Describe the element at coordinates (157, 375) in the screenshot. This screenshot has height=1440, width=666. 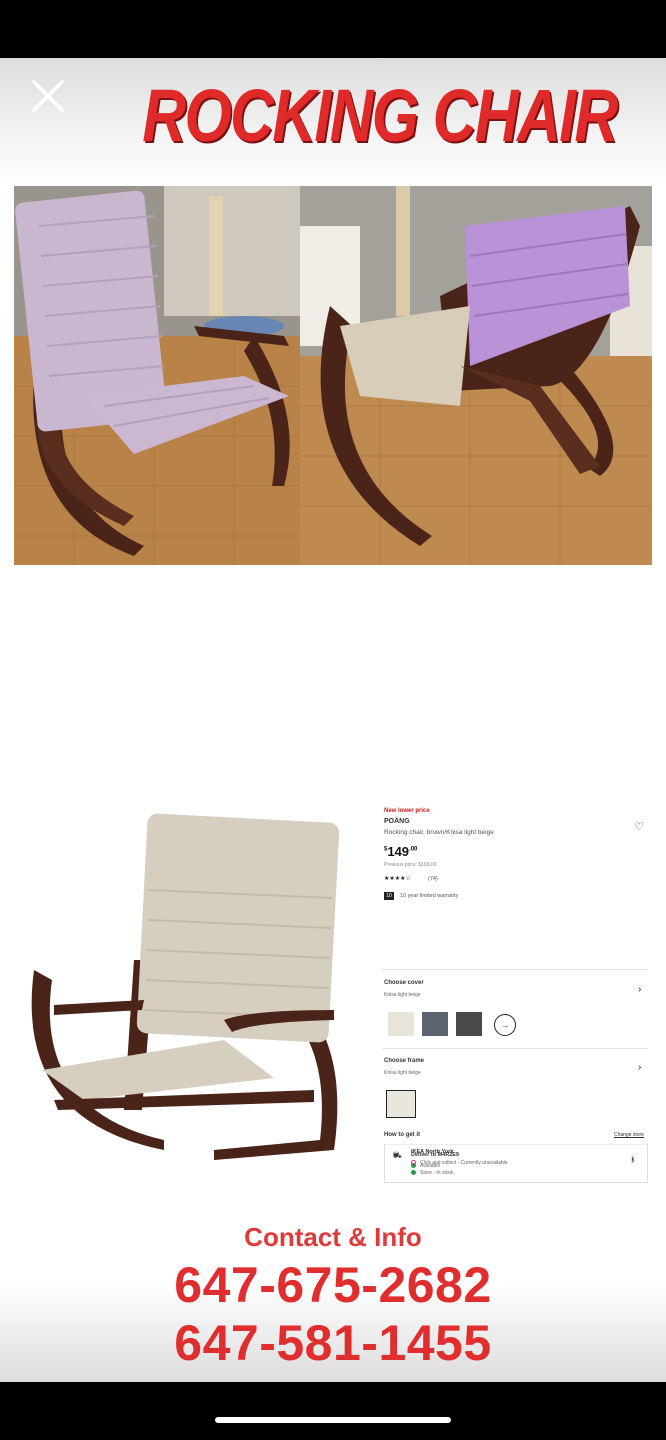
I see `chair-photo-front` at that location.